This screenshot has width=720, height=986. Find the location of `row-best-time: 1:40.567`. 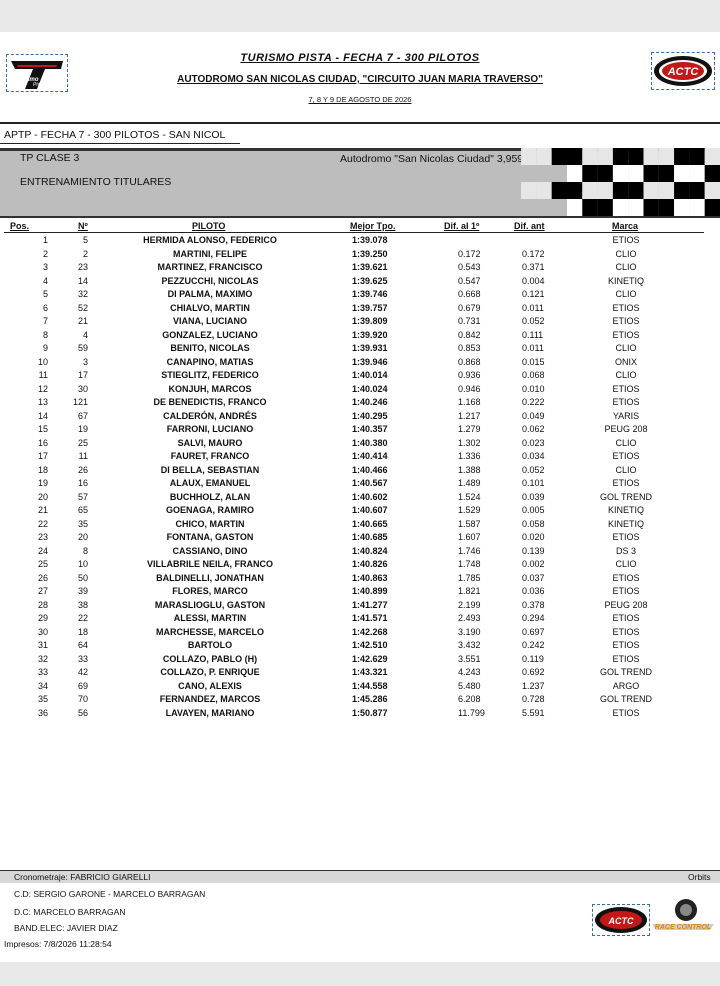

row-best-time: 1:40.567 is located at coordinates (370, 483).